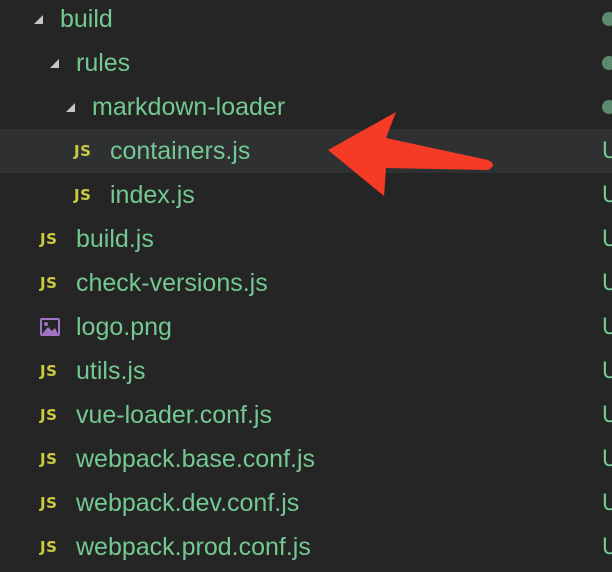  What do you see at coordinates (180, 150) in the screenshot?
I see `tree-item-label: containers.js` at bounding box center [180, 150].